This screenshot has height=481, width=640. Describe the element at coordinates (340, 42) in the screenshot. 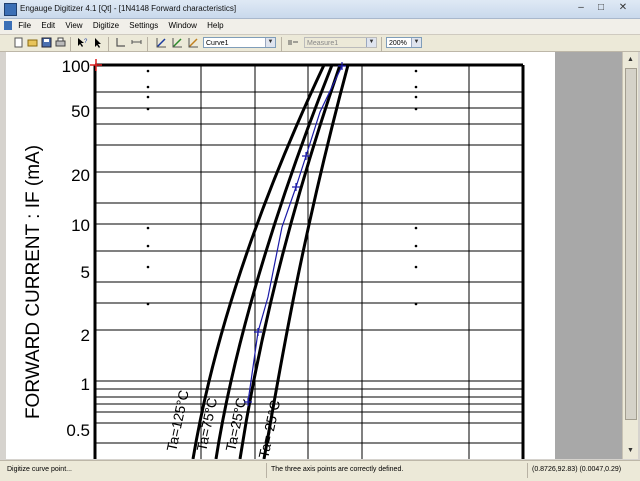

I see `measure-select: Measure1 ▼` at that location.